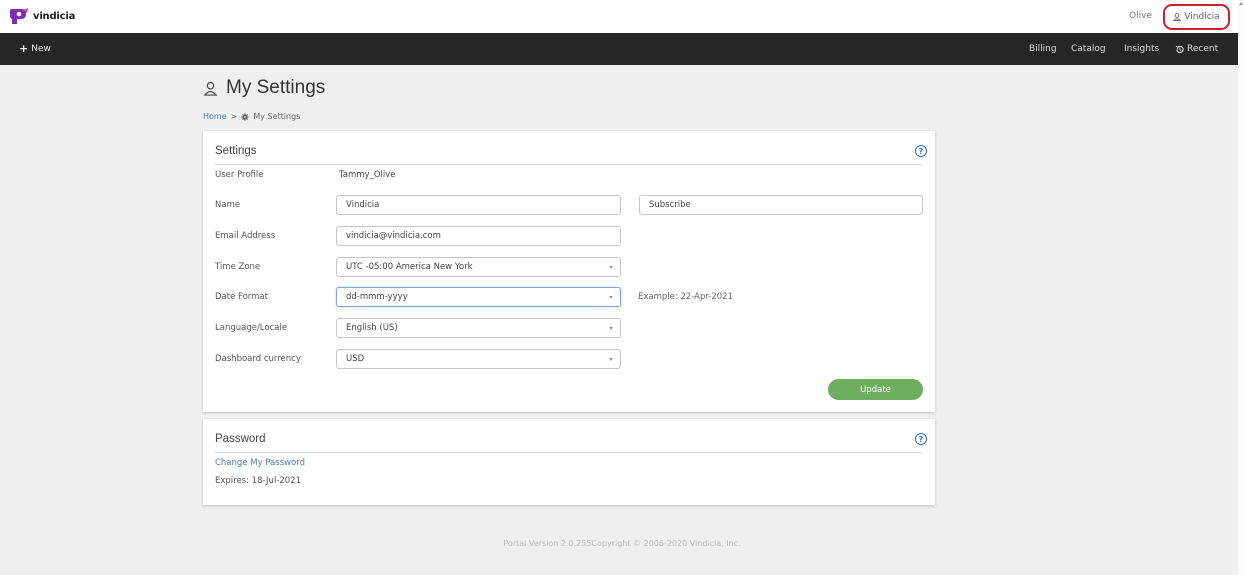 This screenshot has height=575, width=1244. Describe the element at coordinates (478, 328) in the screenshot. I see `locale-select: English (US)` at that location.